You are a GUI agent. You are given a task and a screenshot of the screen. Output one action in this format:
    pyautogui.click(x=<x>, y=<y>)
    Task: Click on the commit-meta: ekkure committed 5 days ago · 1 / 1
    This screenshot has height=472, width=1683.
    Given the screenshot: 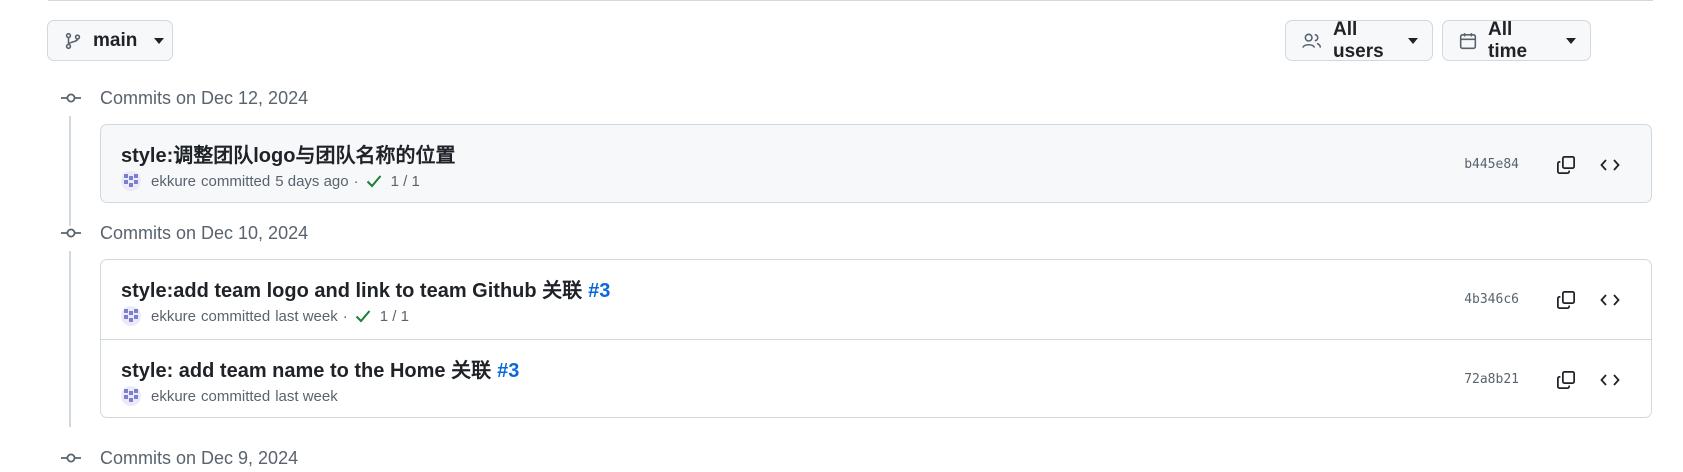 What is the action you would take?
    pyautogui.click(x=270, y=181)
    